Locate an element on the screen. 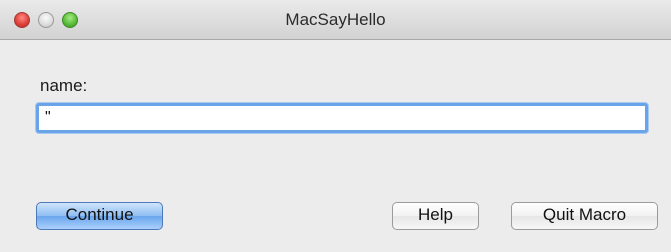 The image size is (671, 252). continue-button: Continue is located at coordinates (99, 216).